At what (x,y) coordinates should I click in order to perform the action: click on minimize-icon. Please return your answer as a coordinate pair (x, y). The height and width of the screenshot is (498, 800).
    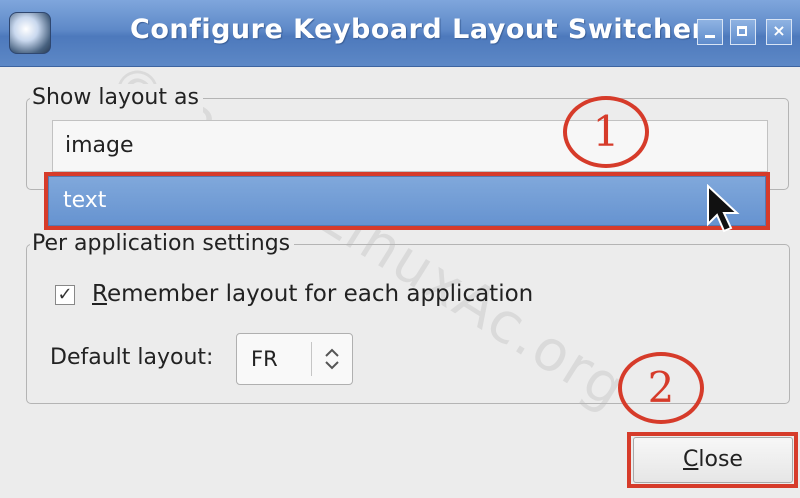
    Looking at the image, I should click on (710, 36).